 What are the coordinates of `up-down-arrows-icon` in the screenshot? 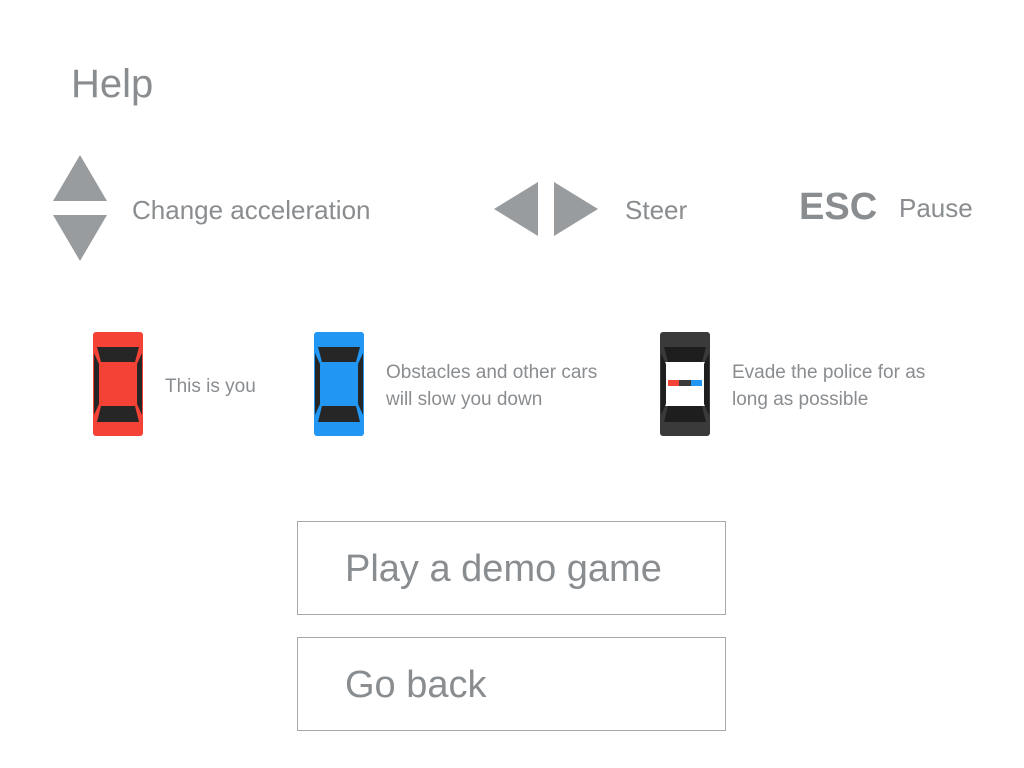 It's located at (80, 208).